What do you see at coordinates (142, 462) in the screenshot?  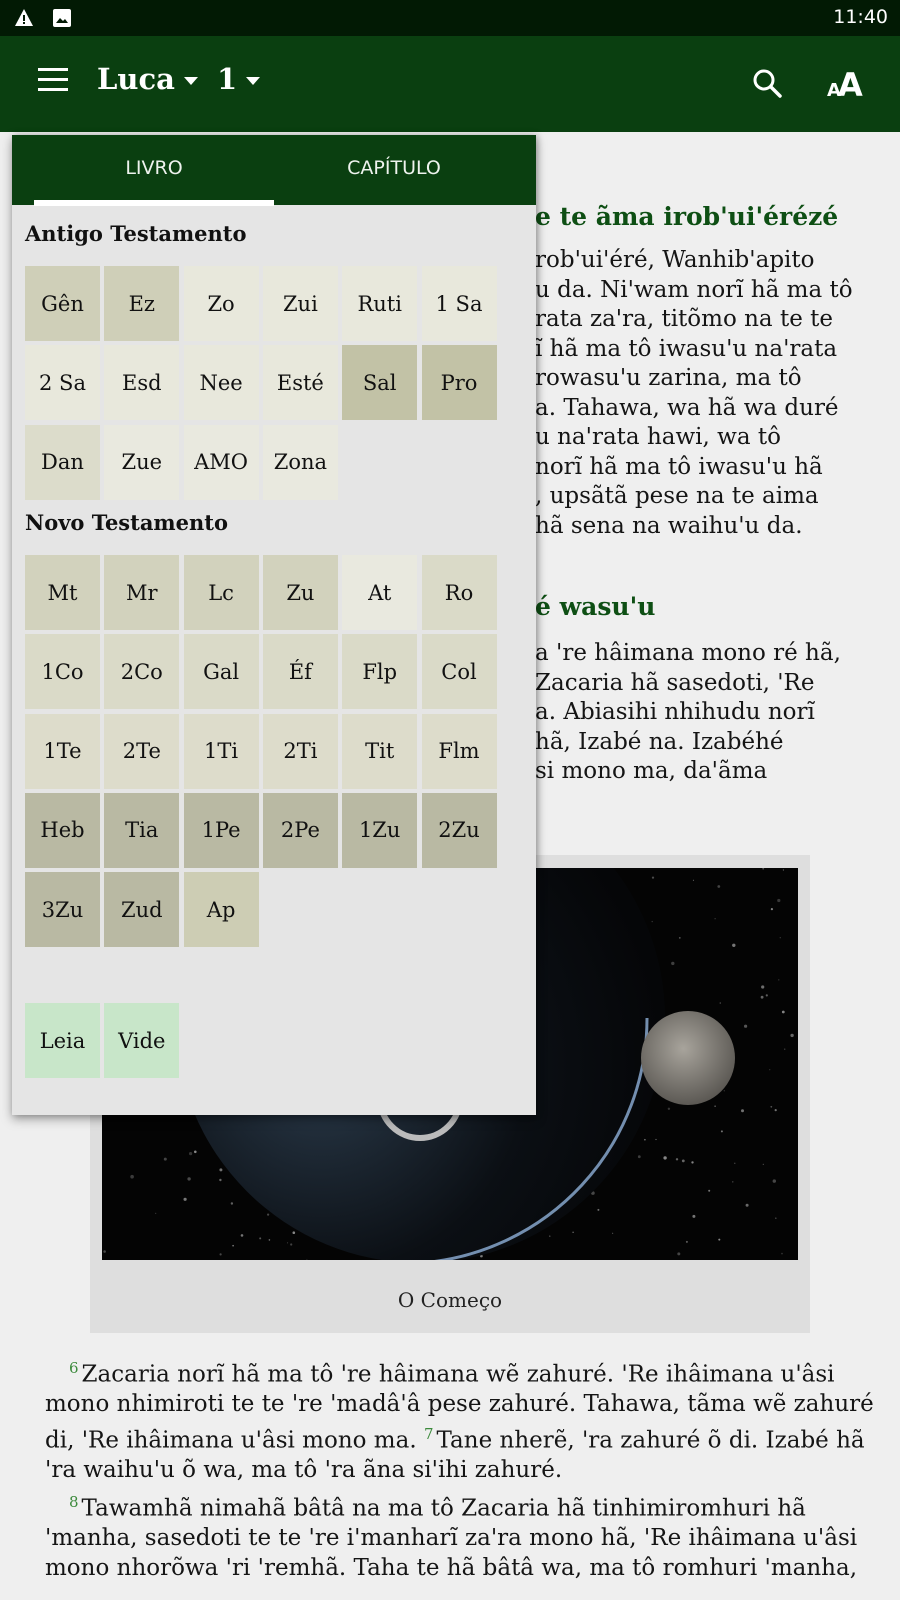 I see `book-tile-zue: Zue` at bounding box center [142, 462].